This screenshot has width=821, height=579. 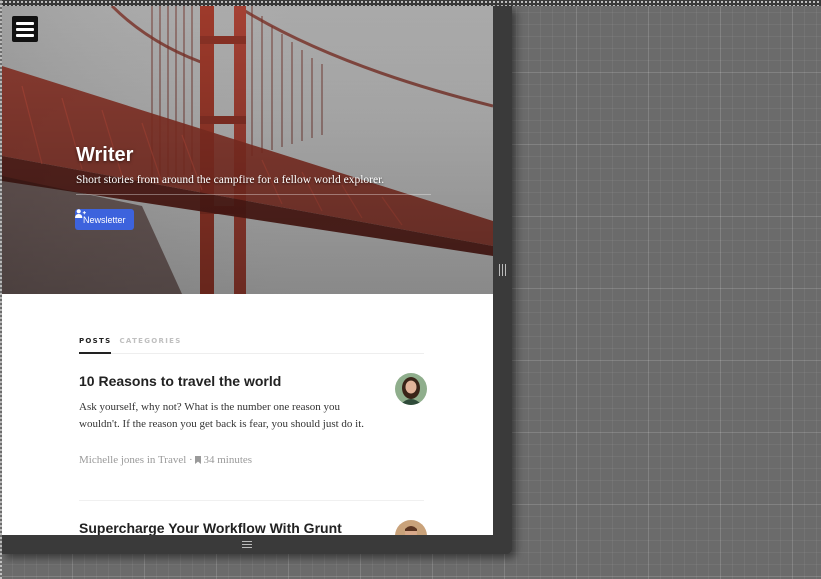 I want to click on post-read-time: 34 minutes, so click(x=228, y=460).